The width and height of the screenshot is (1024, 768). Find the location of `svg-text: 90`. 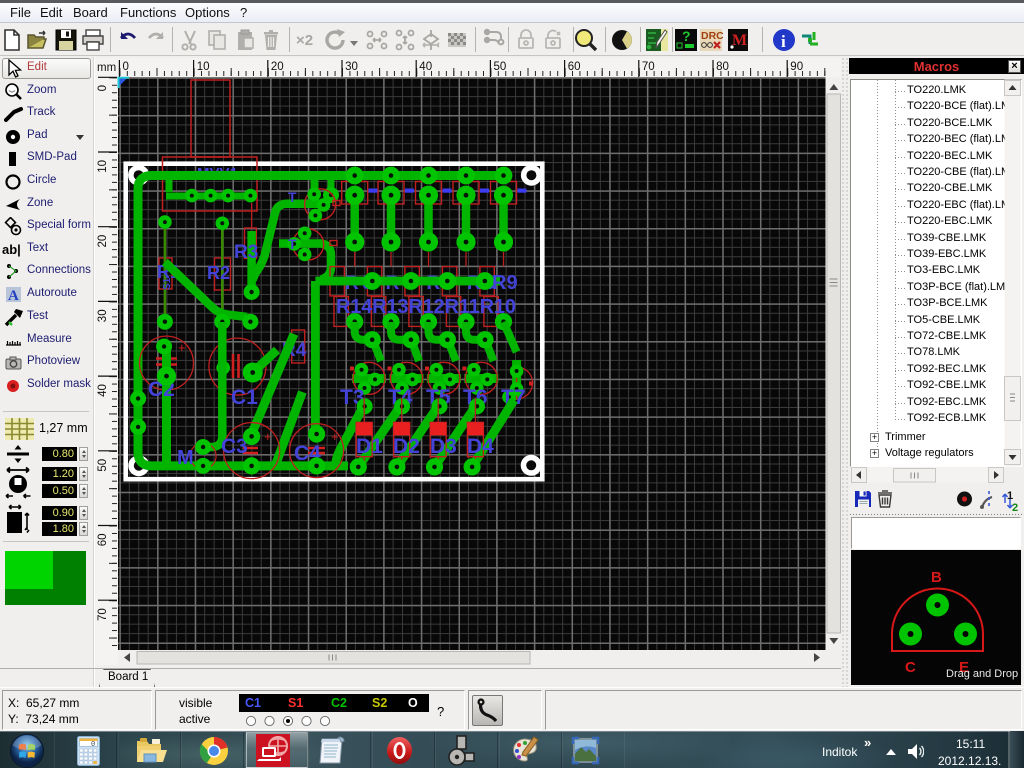

svg-text: 90 is located at coordinates (796, 67).